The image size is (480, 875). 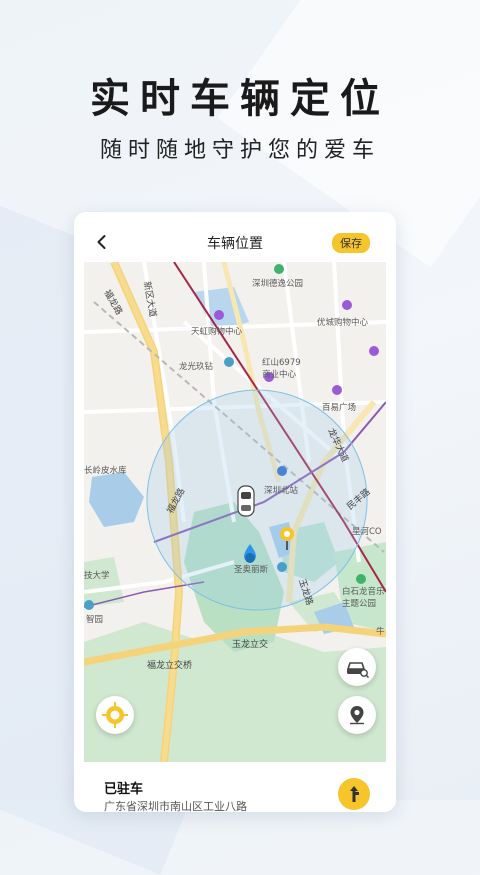 What do you see at coordinates (94, 619) in the screenshot?
I see `poi-label: 智园` at bounding box center [94, 619].